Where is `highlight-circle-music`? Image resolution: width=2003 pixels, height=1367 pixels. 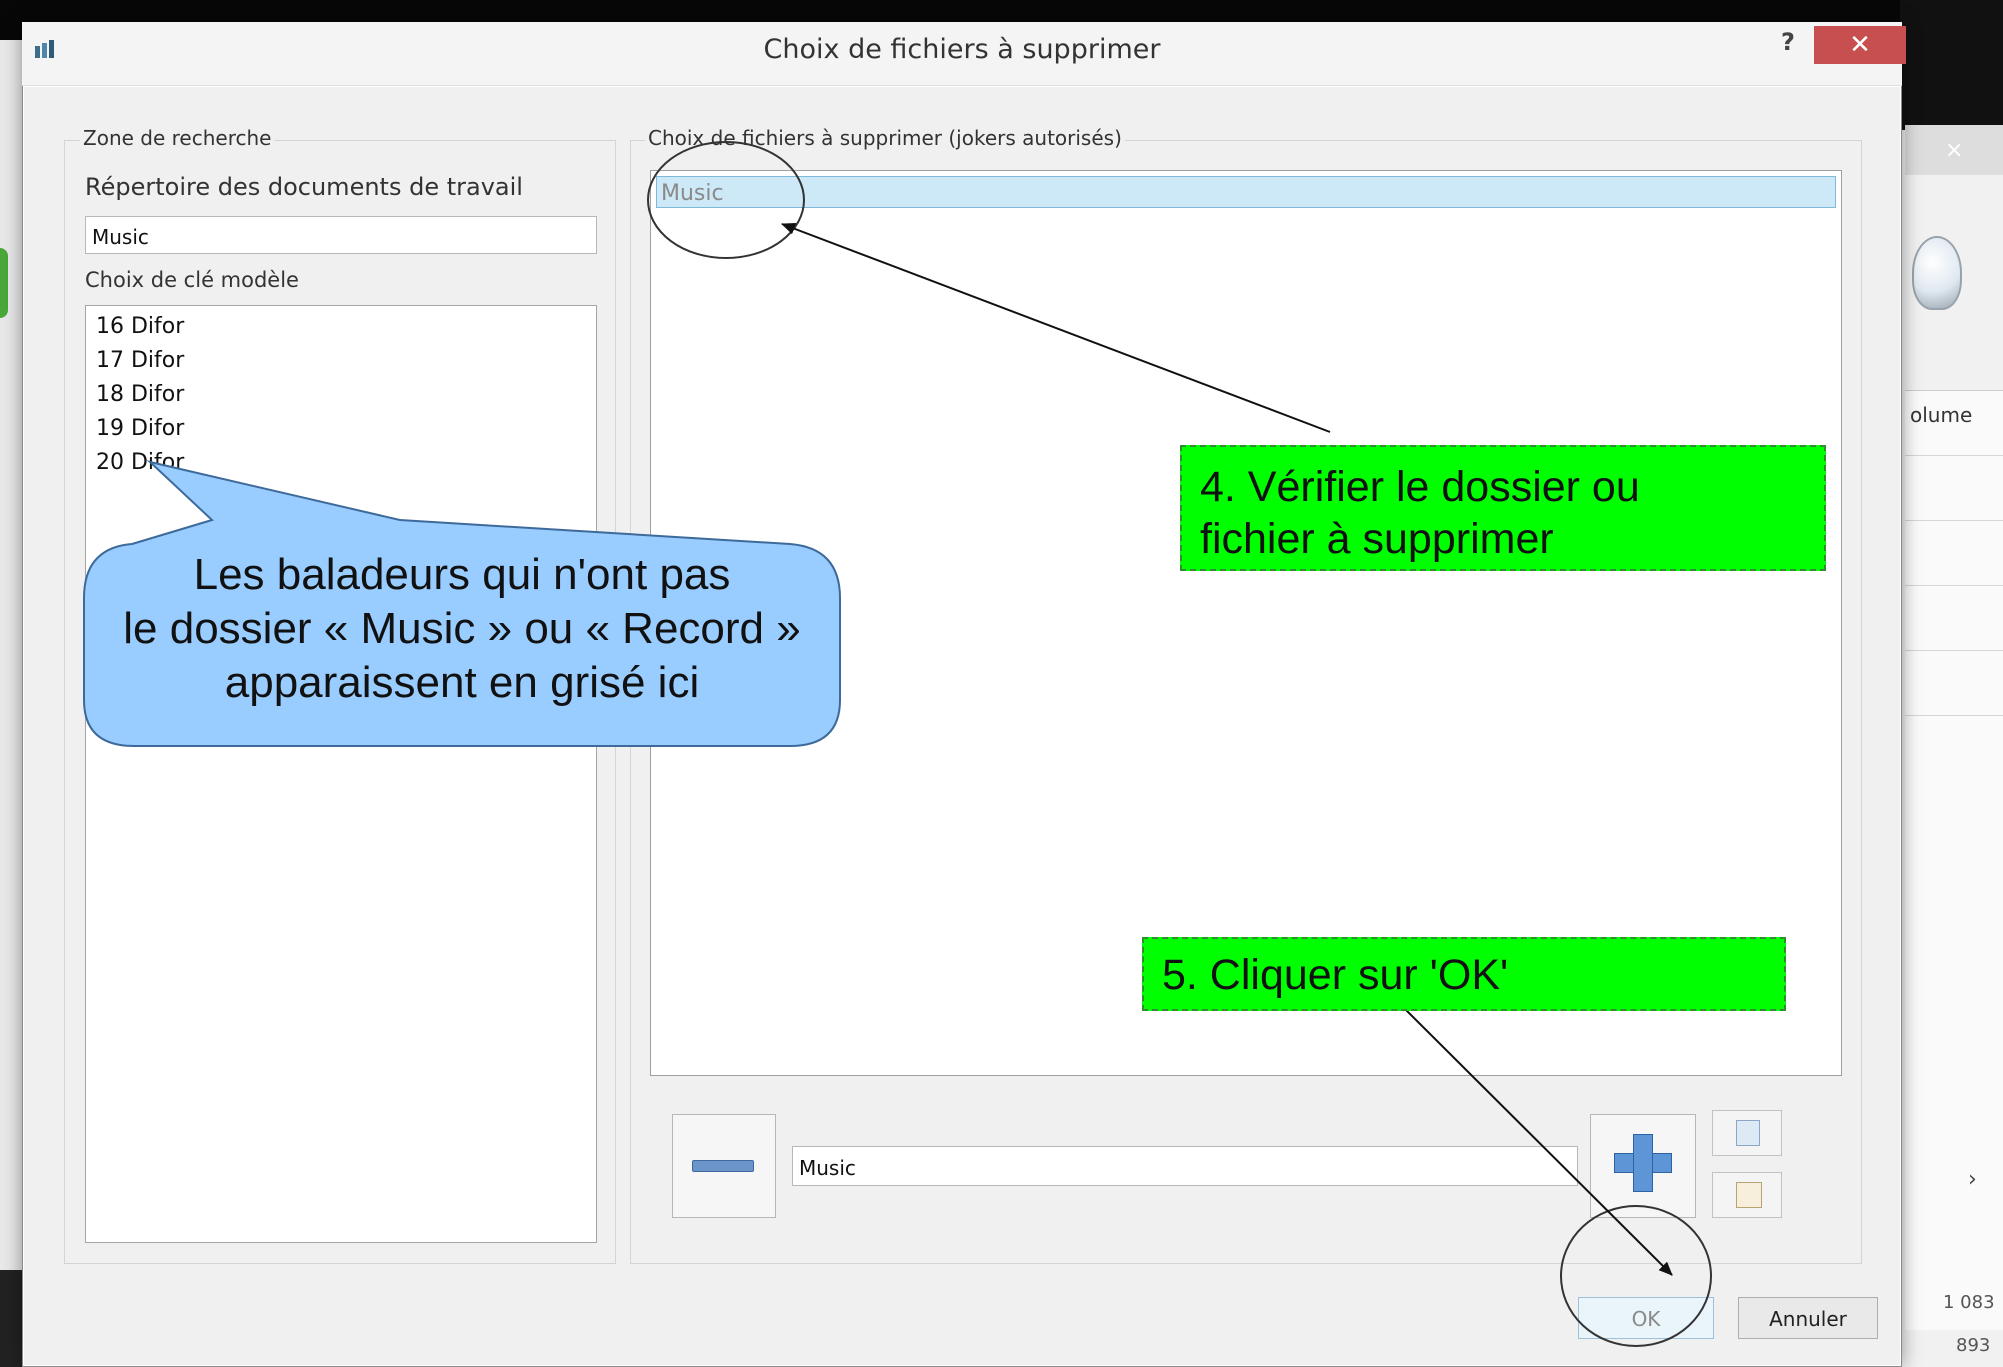 highlight-circle-music is located at coordinates (726, 200).